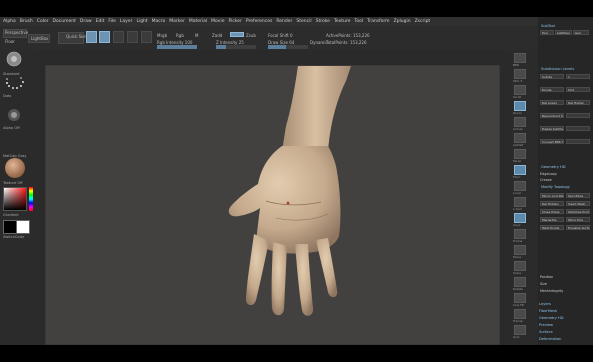  I want to click on topology-mergetris-button: MergeTris, so click(552, 219).